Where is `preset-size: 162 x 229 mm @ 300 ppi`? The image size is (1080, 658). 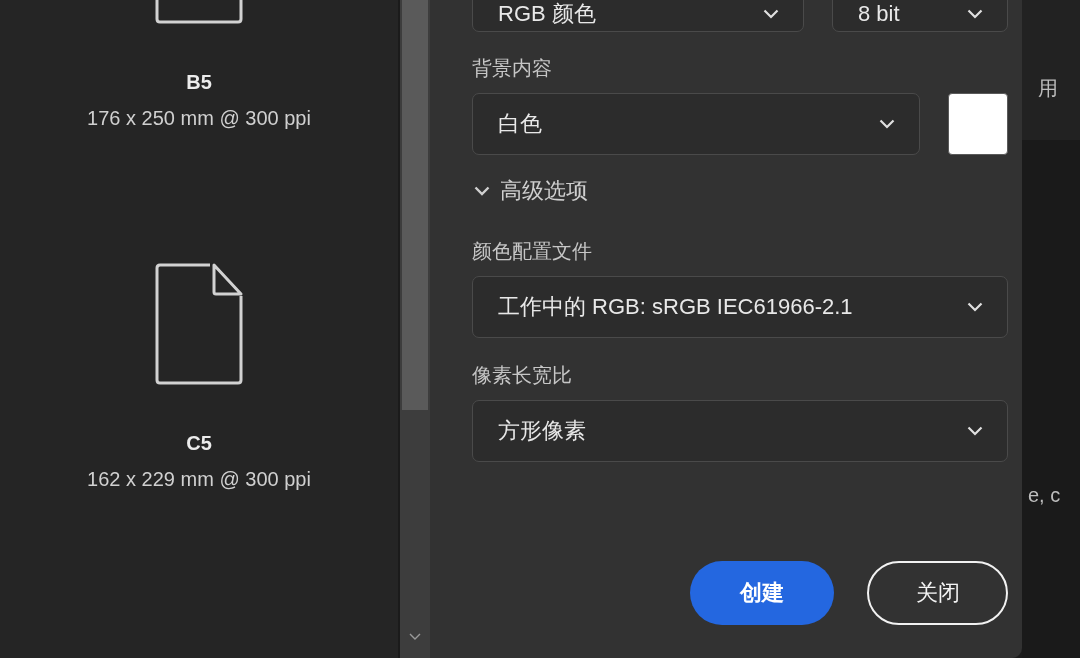 preset-size: 162 x 229 mm @ 300 ppi is located at coordinates (199, 479).